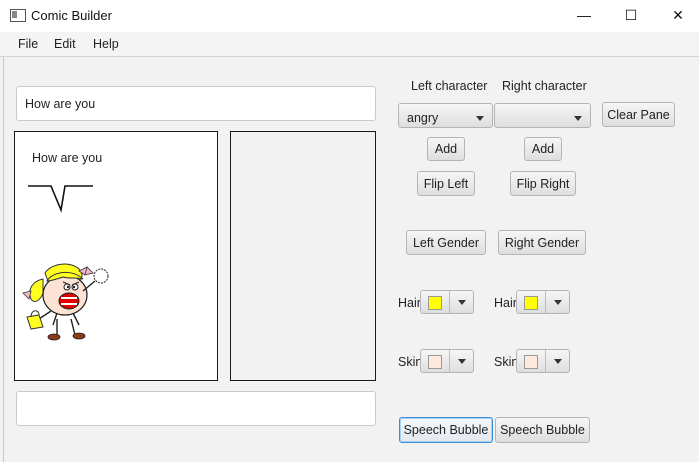  Describe the element at coordinates (531, 303) in the screenshot. I see `hair-right-swatch` at that location.